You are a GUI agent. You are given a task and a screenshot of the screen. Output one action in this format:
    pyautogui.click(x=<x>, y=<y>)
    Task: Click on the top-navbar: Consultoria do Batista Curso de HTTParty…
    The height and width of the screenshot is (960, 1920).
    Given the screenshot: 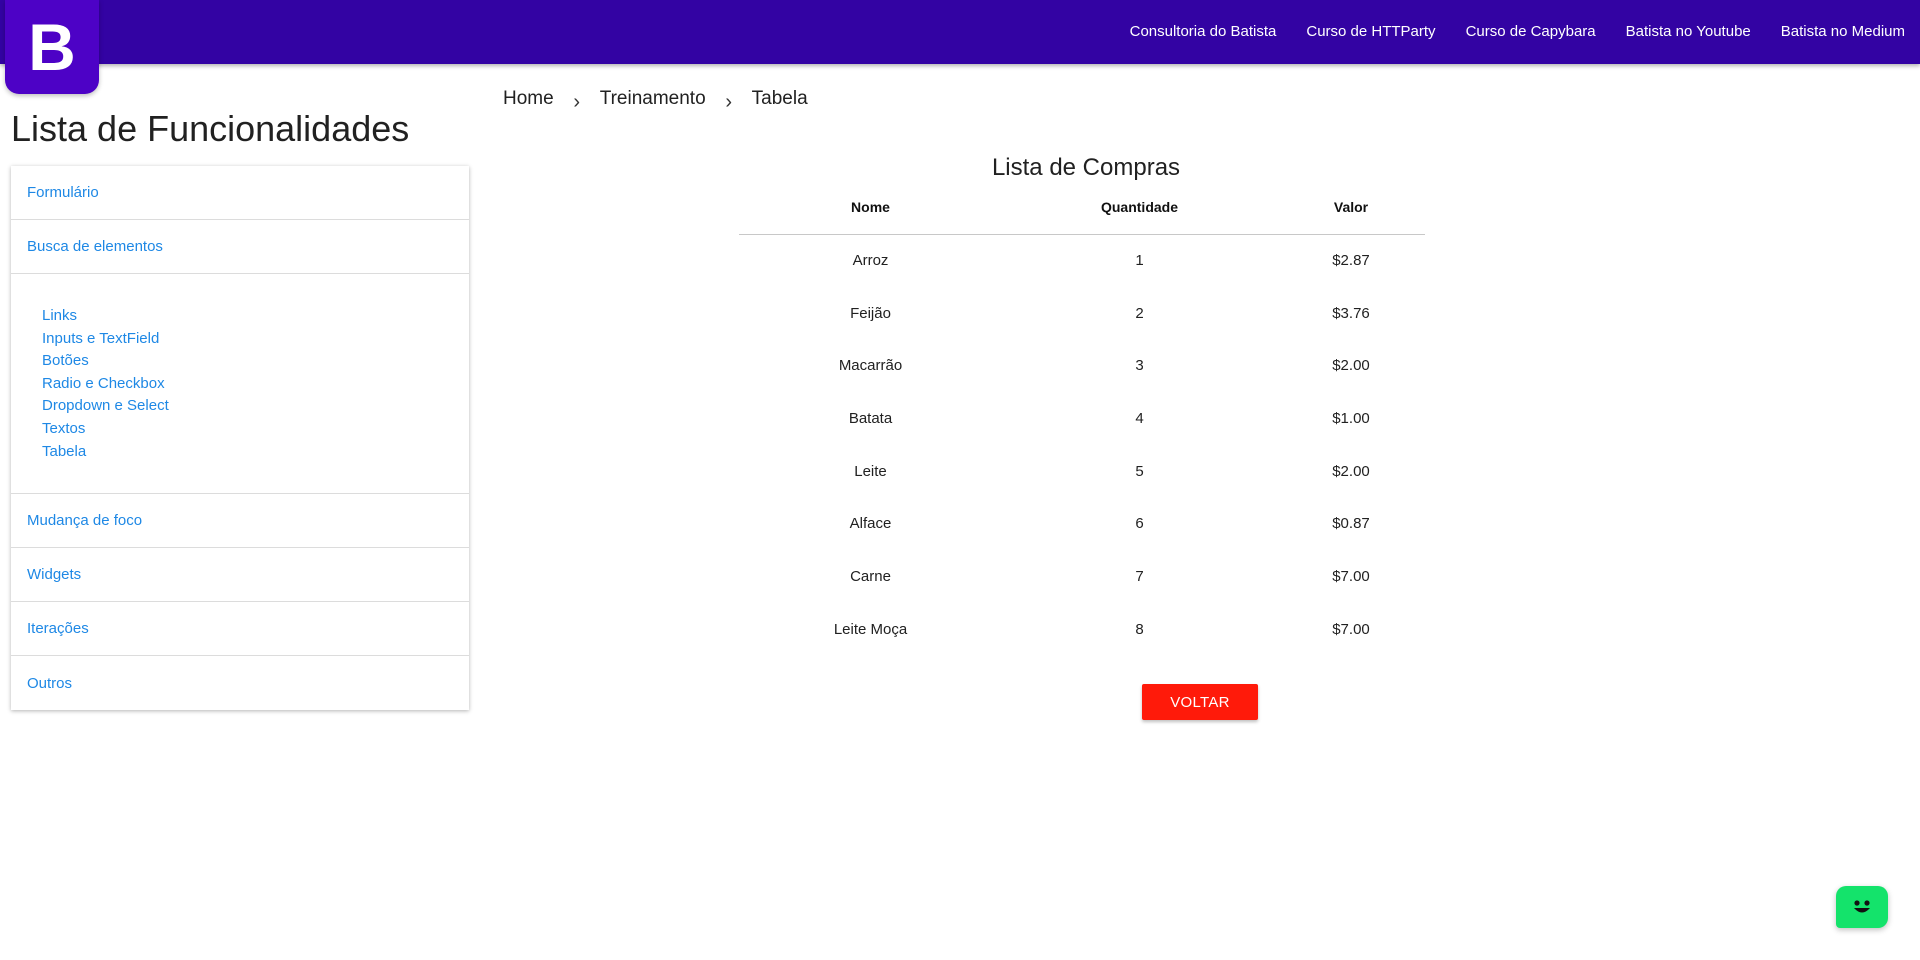 What is the action you would take?
    pyautogui.click(x=960, y=32)
    